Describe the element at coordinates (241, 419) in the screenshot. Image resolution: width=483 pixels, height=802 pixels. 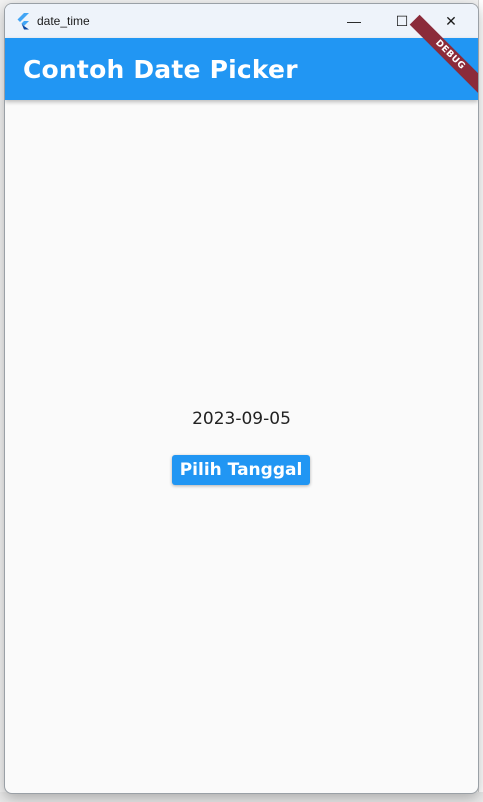
I see `selected-date-text: 2023-09-05` at that location.